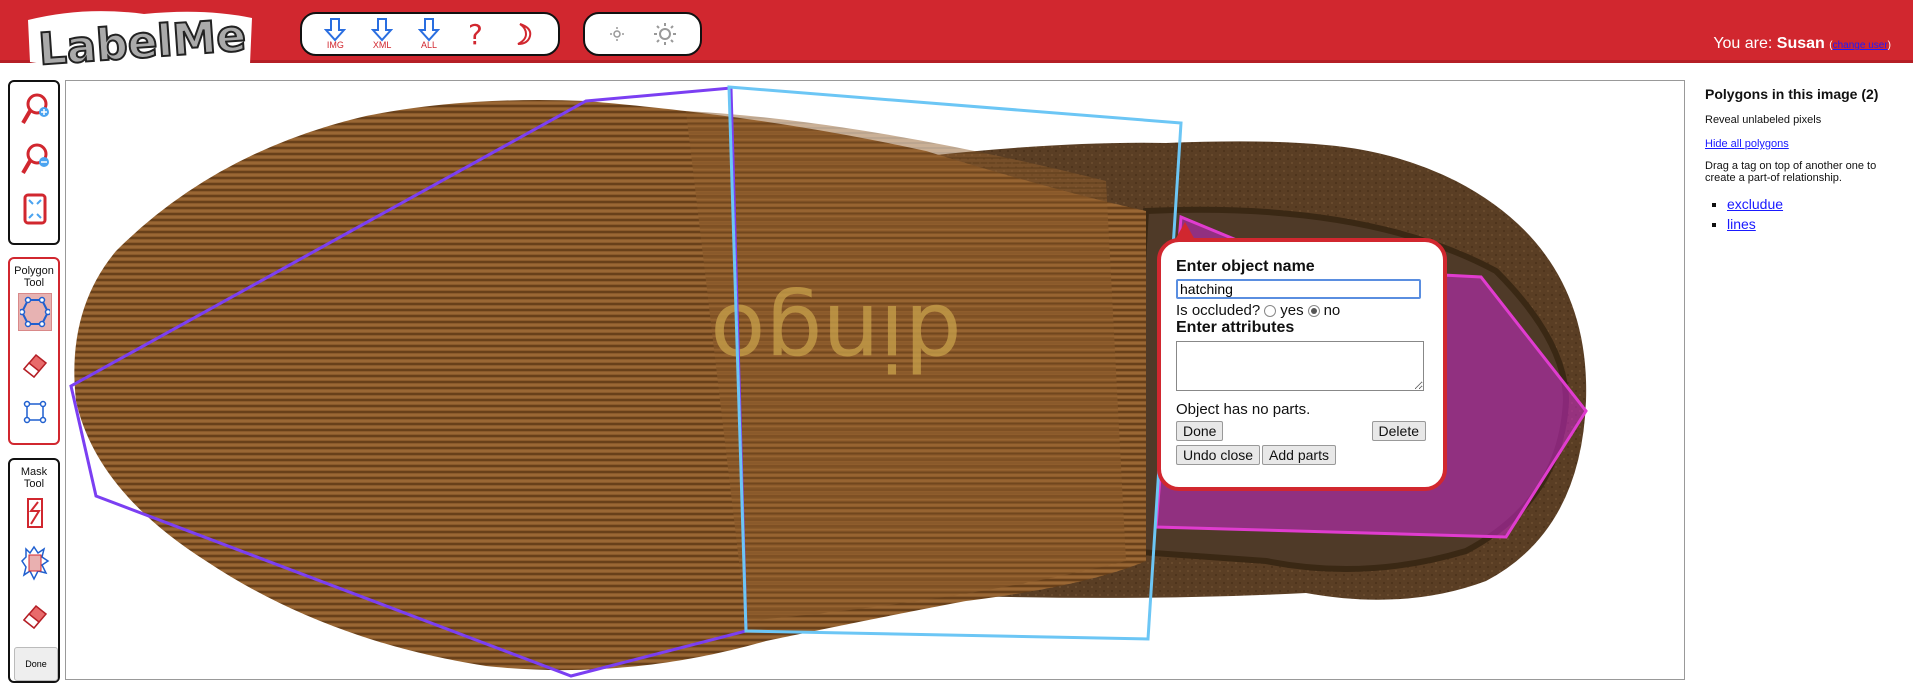 The width and height of the screenshot is (1913, 683). I want to click on occluded-row: Is occluded? yes no, so click(1302, 310).